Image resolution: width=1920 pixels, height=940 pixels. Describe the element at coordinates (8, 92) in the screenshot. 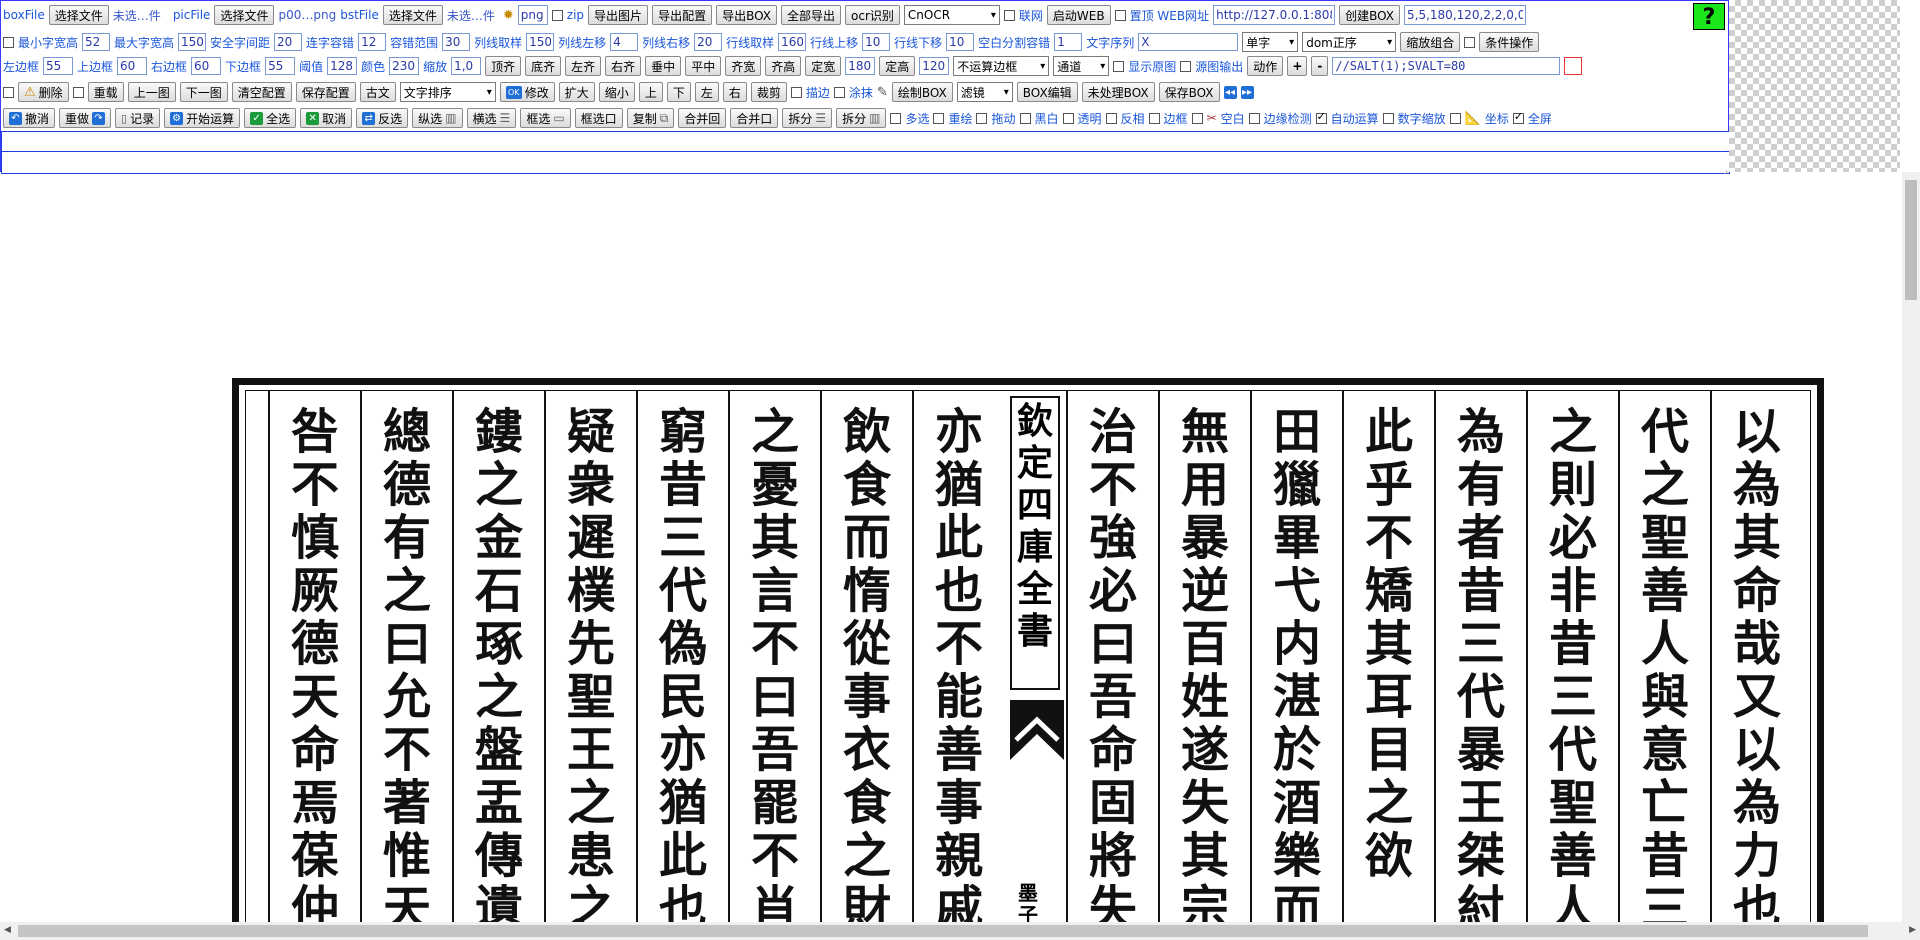

I see `edit-checkbox` at that location.